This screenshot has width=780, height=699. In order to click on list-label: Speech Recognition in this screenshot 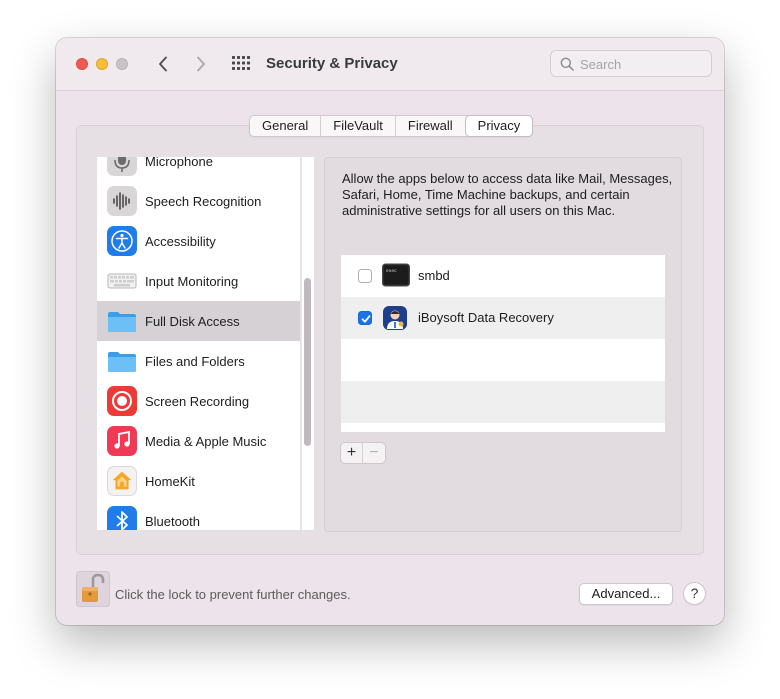, I will do `click(203, 201)`.